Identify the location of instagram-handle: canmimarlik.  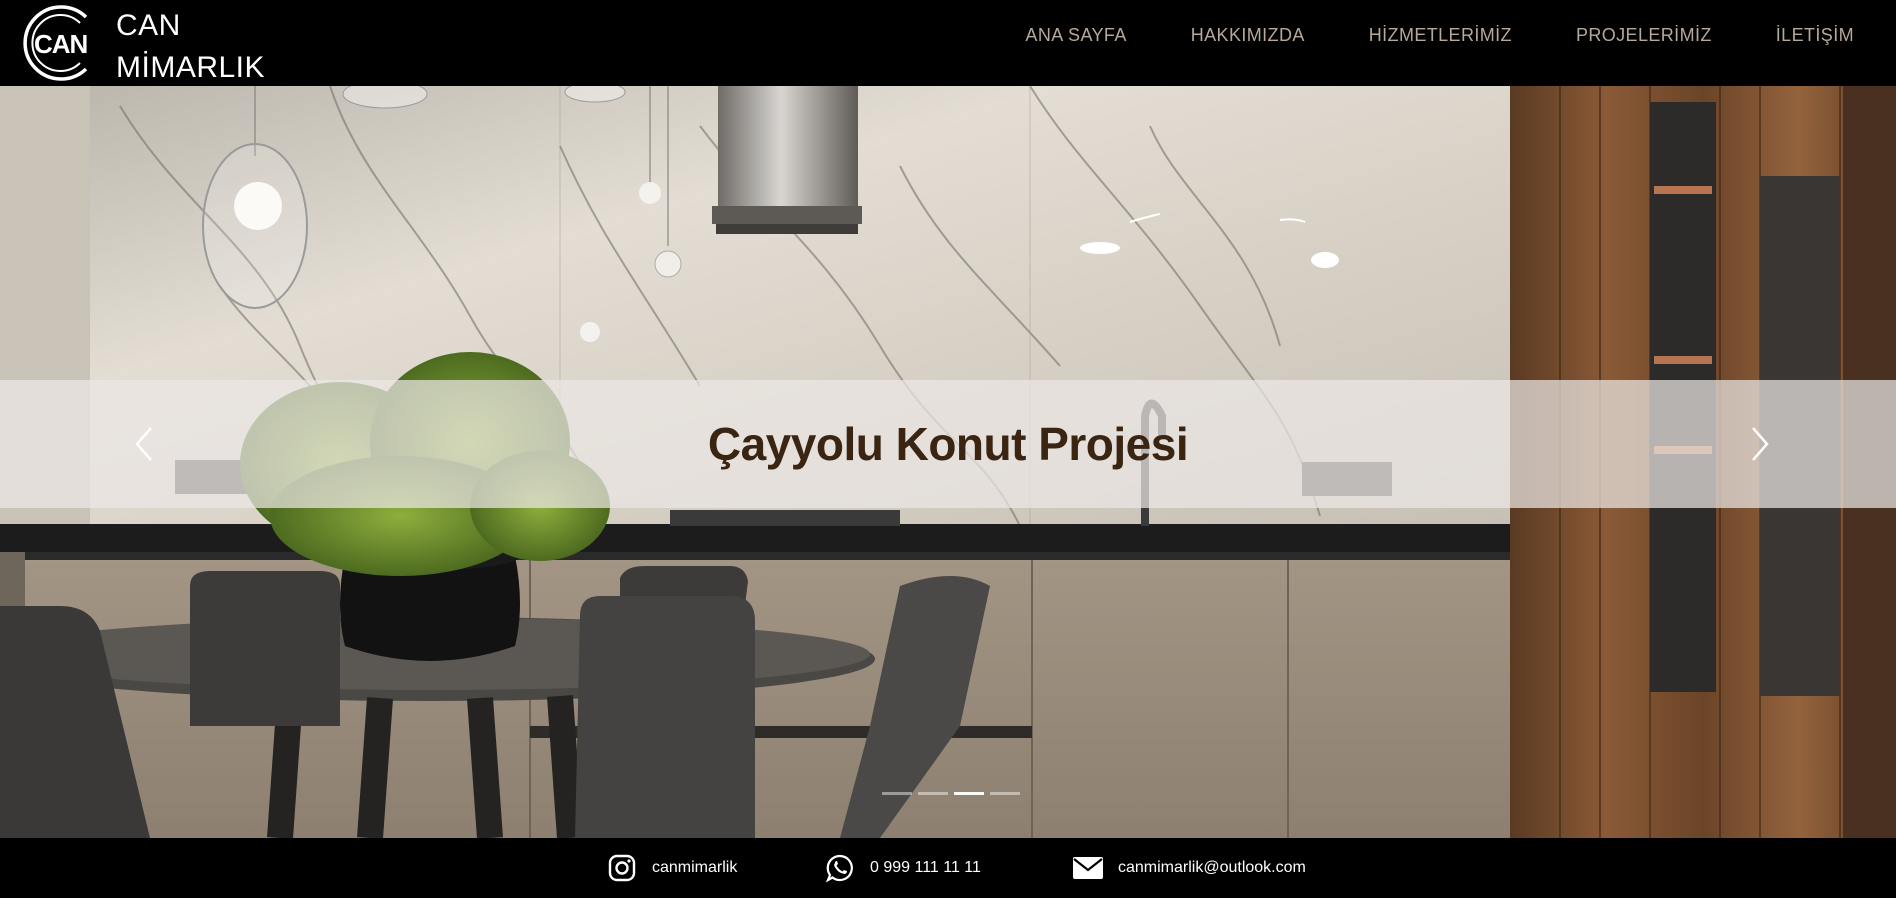
(695, 867).